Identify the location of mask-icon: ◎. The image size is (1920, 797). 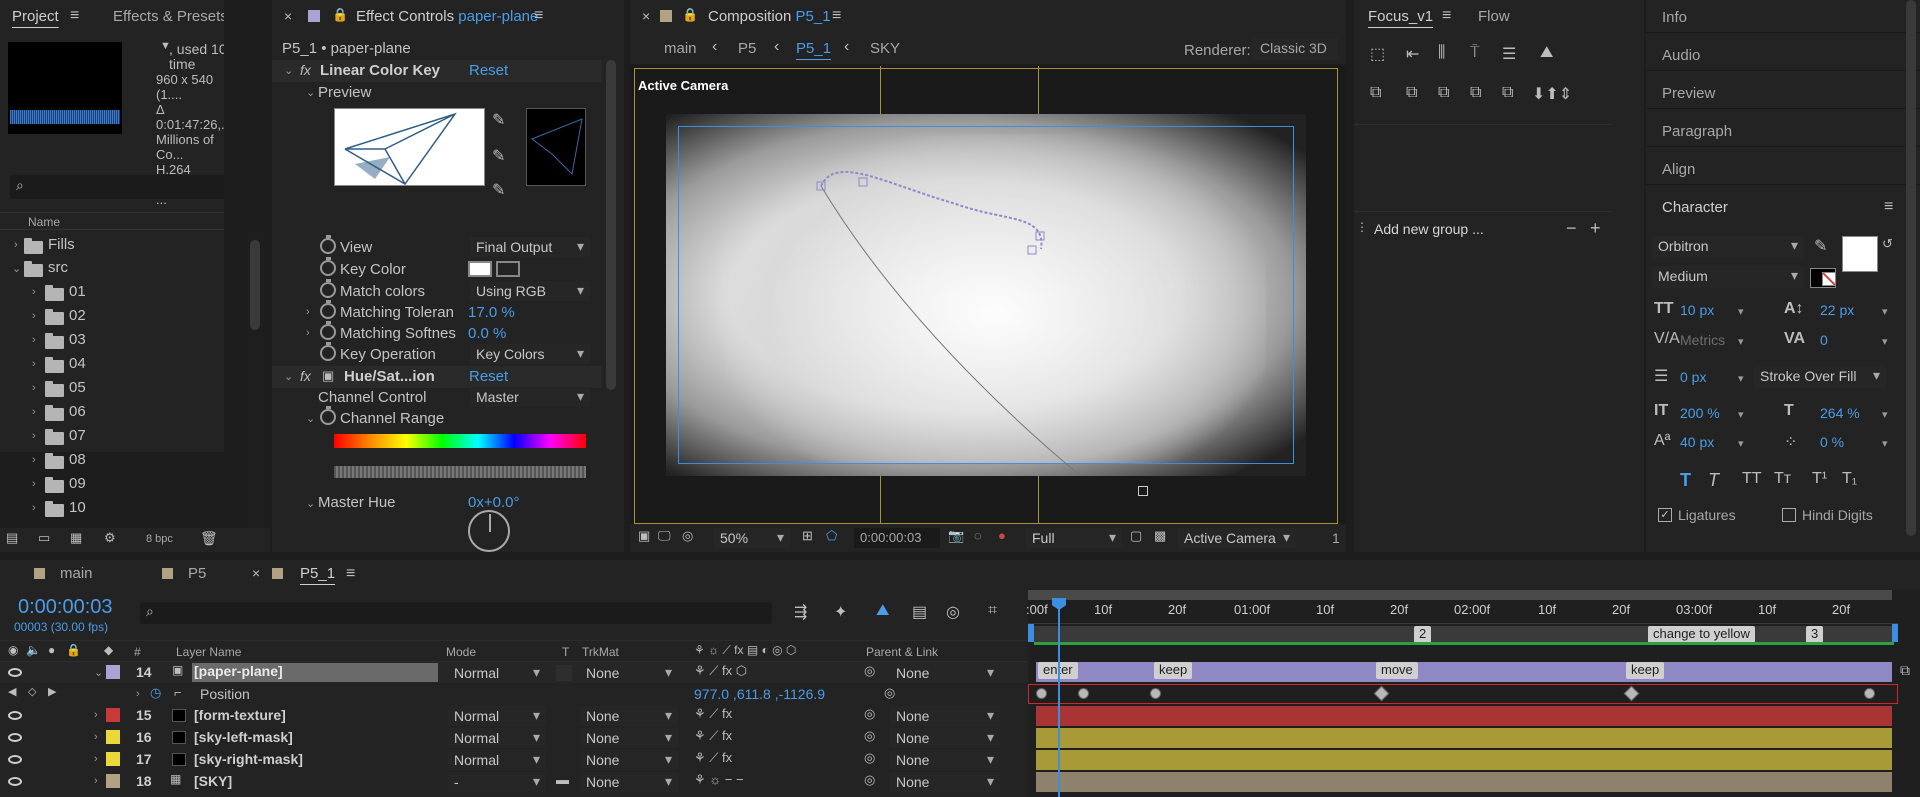
(687, 536).